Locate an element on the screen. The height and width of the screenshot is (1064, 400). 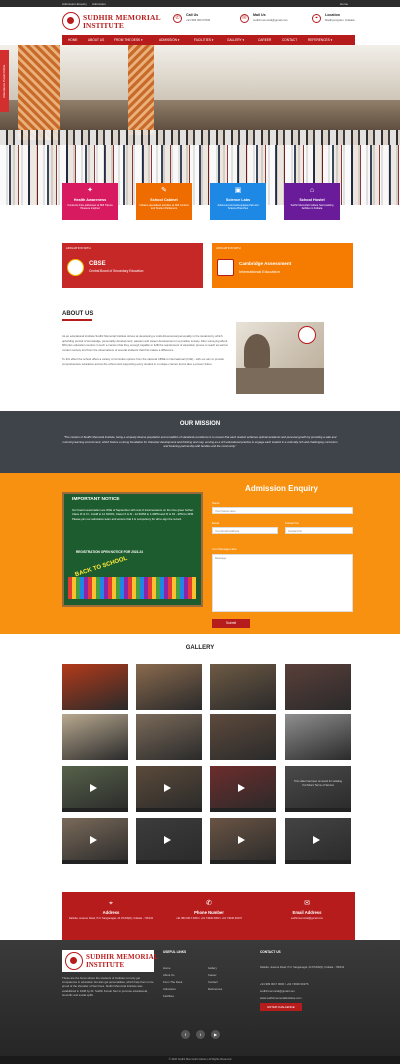
twitter-icon: t is located at coordinates (200, 1034).